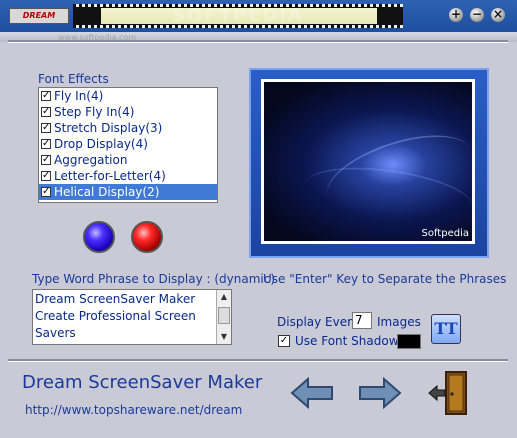 This screenshot has height=438, width=517. What do you see at coordinates (108, 128) in the screenshot?
I see `list-item-label: Stretch Display(3)` at bounding box center [108, 128].